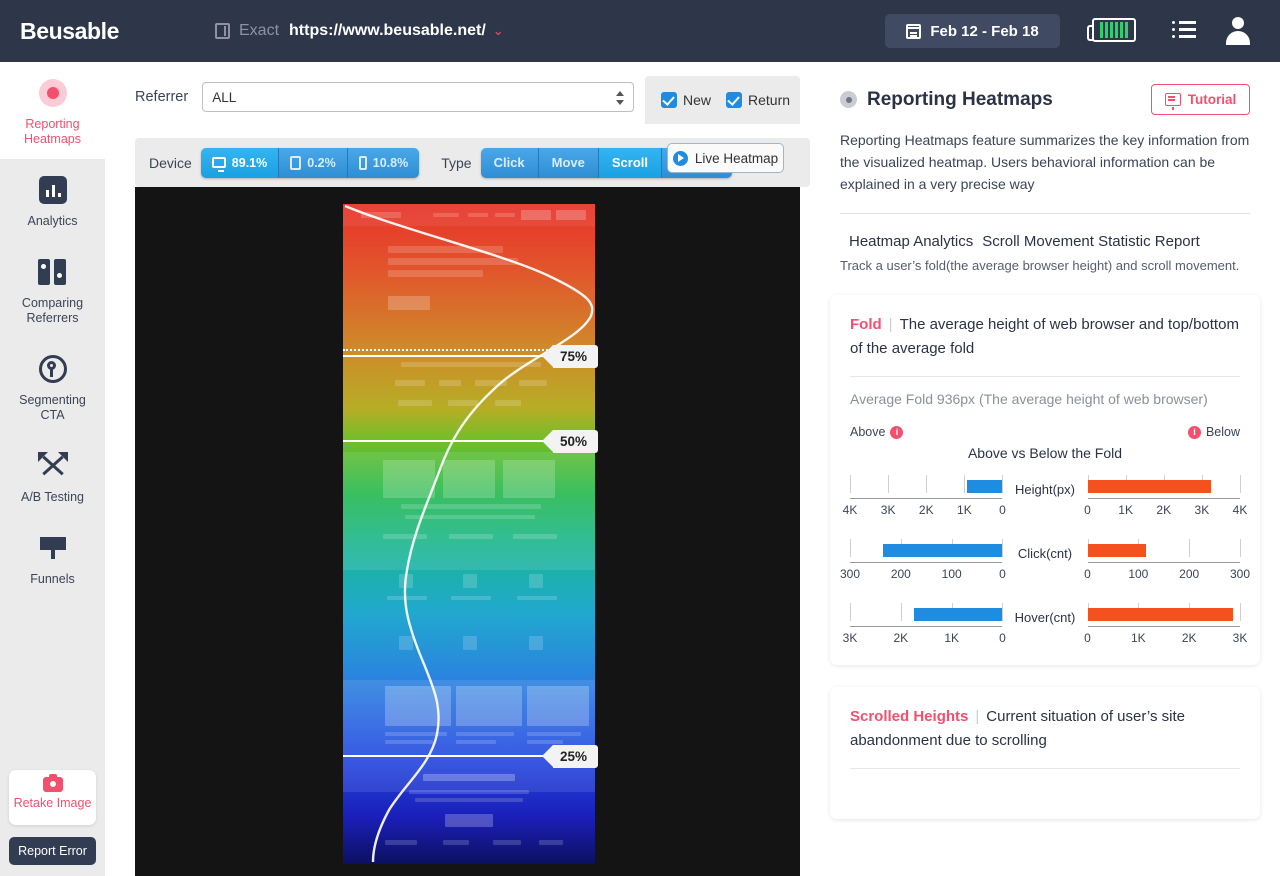  What do you see at coordinates (680, 158) in the screenshot?
I see `play-icon` at bounding box center [680, 158].